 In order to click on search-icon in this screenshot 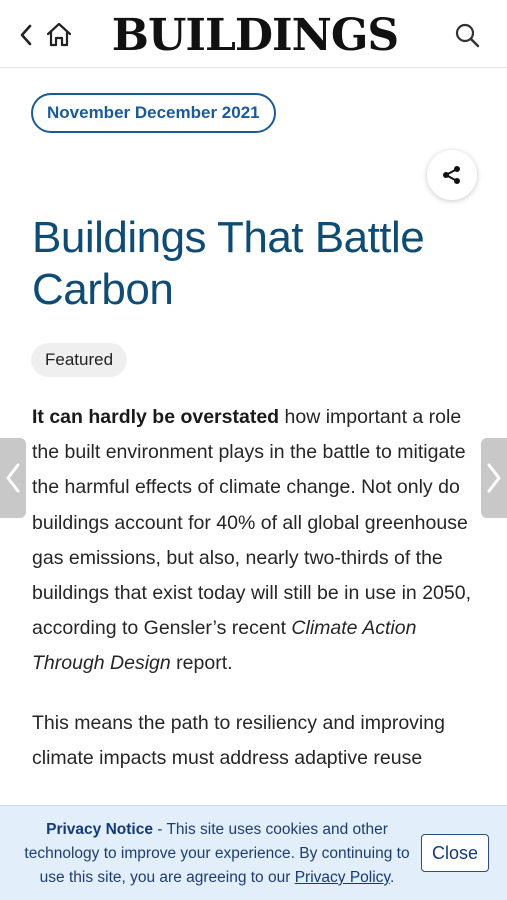, I will do `click(467, 35)`.